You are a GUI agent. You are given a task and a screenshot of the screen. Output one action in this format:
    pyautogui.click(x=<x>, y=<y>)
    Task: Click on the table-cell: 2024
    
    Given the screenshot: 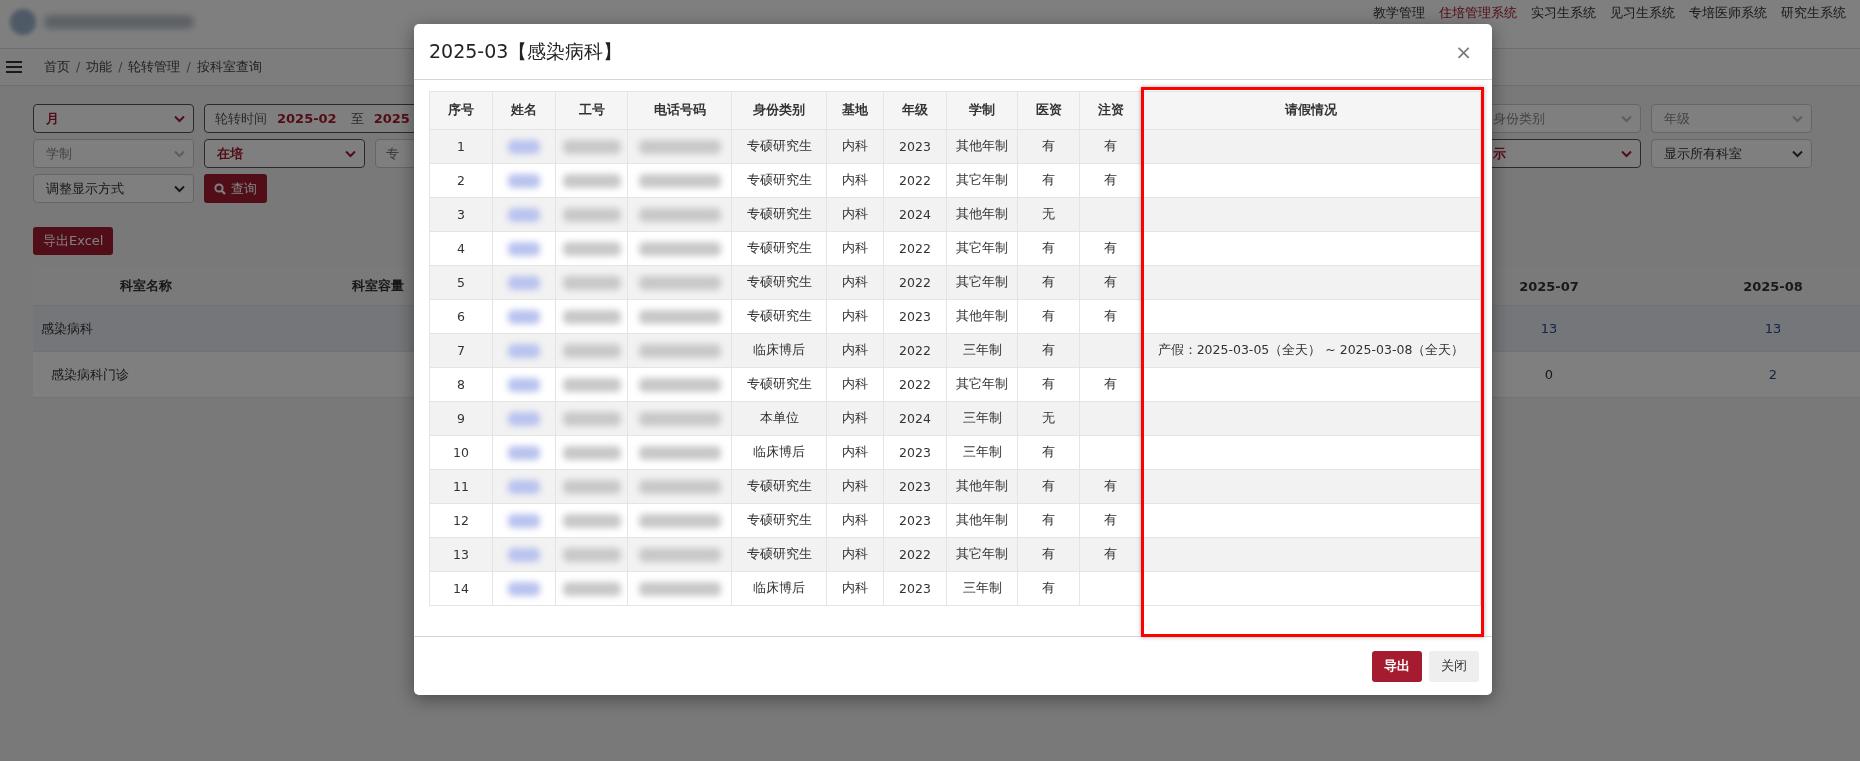 What is the action you would take?
    pyautogui.click(x=915, y=214)
    